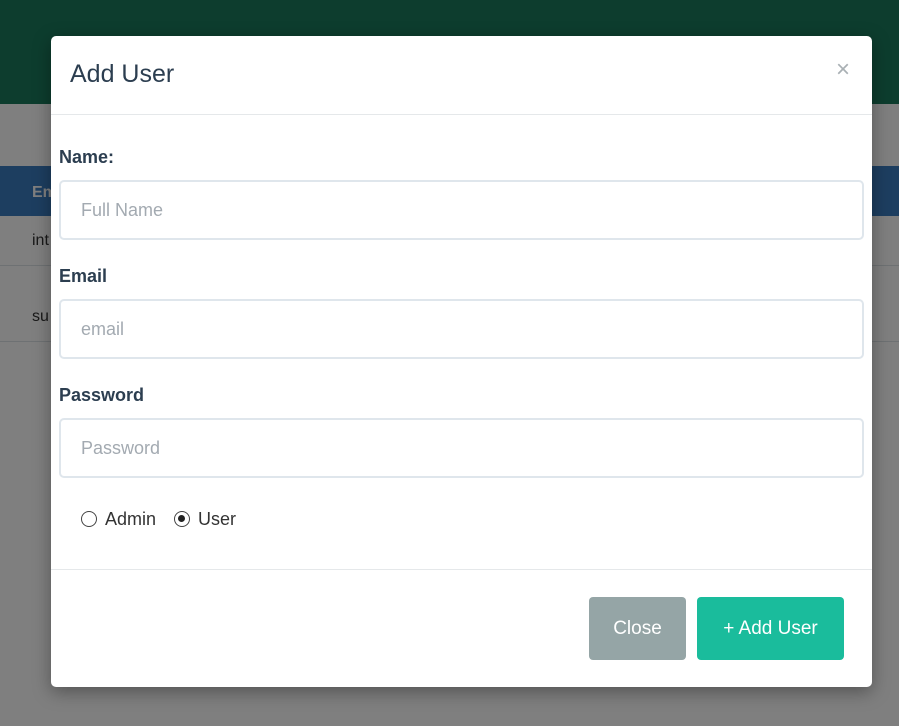  I want to click on name-input, so click(461, 210).